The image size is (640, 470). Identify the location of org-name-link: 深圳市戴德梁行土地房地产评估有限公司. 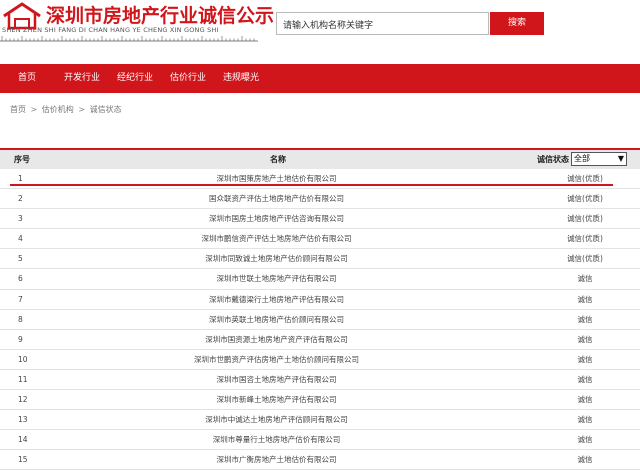
(276, 300).